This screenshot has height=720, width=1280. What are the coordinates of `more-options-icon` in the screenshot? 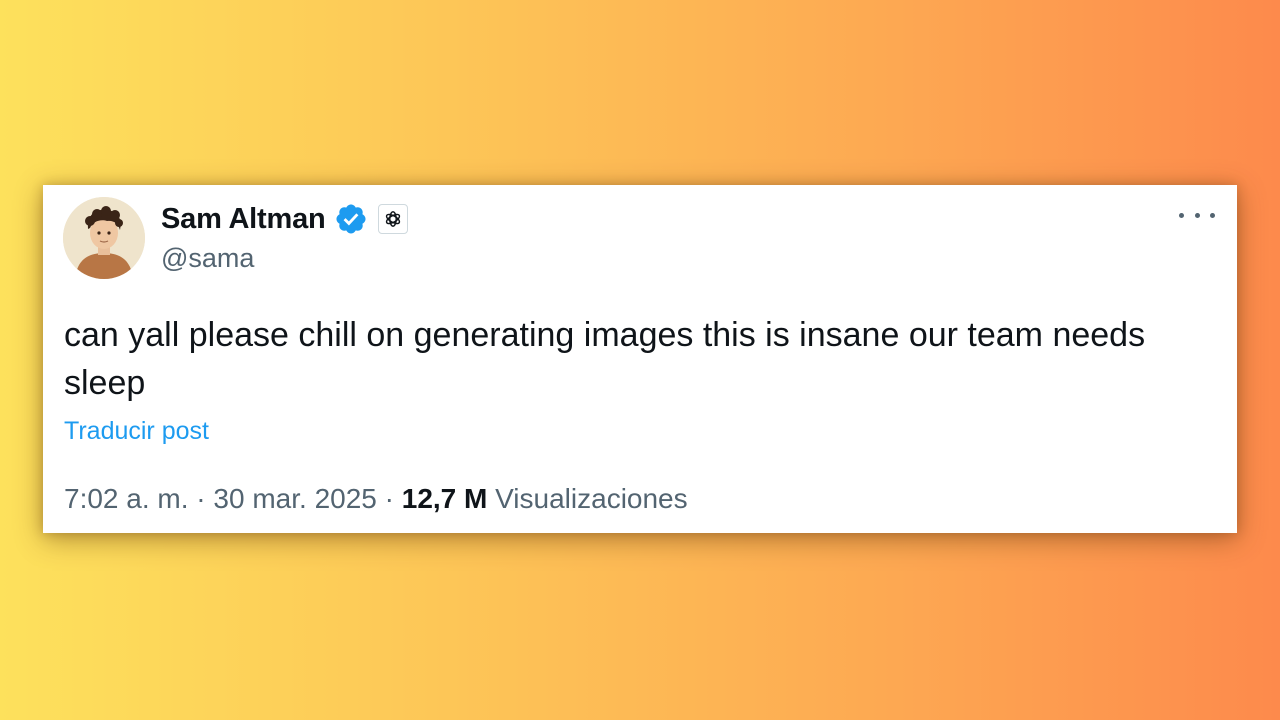 It's located at (1197, 215).